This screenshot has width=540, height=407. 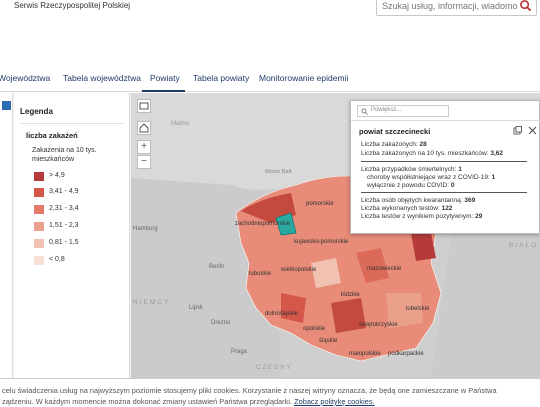 What do you see at coordinates (64, 208) in the screenshot?
I see `legend-label: 2,31 - 3,4` at bounding box center [64, 208].